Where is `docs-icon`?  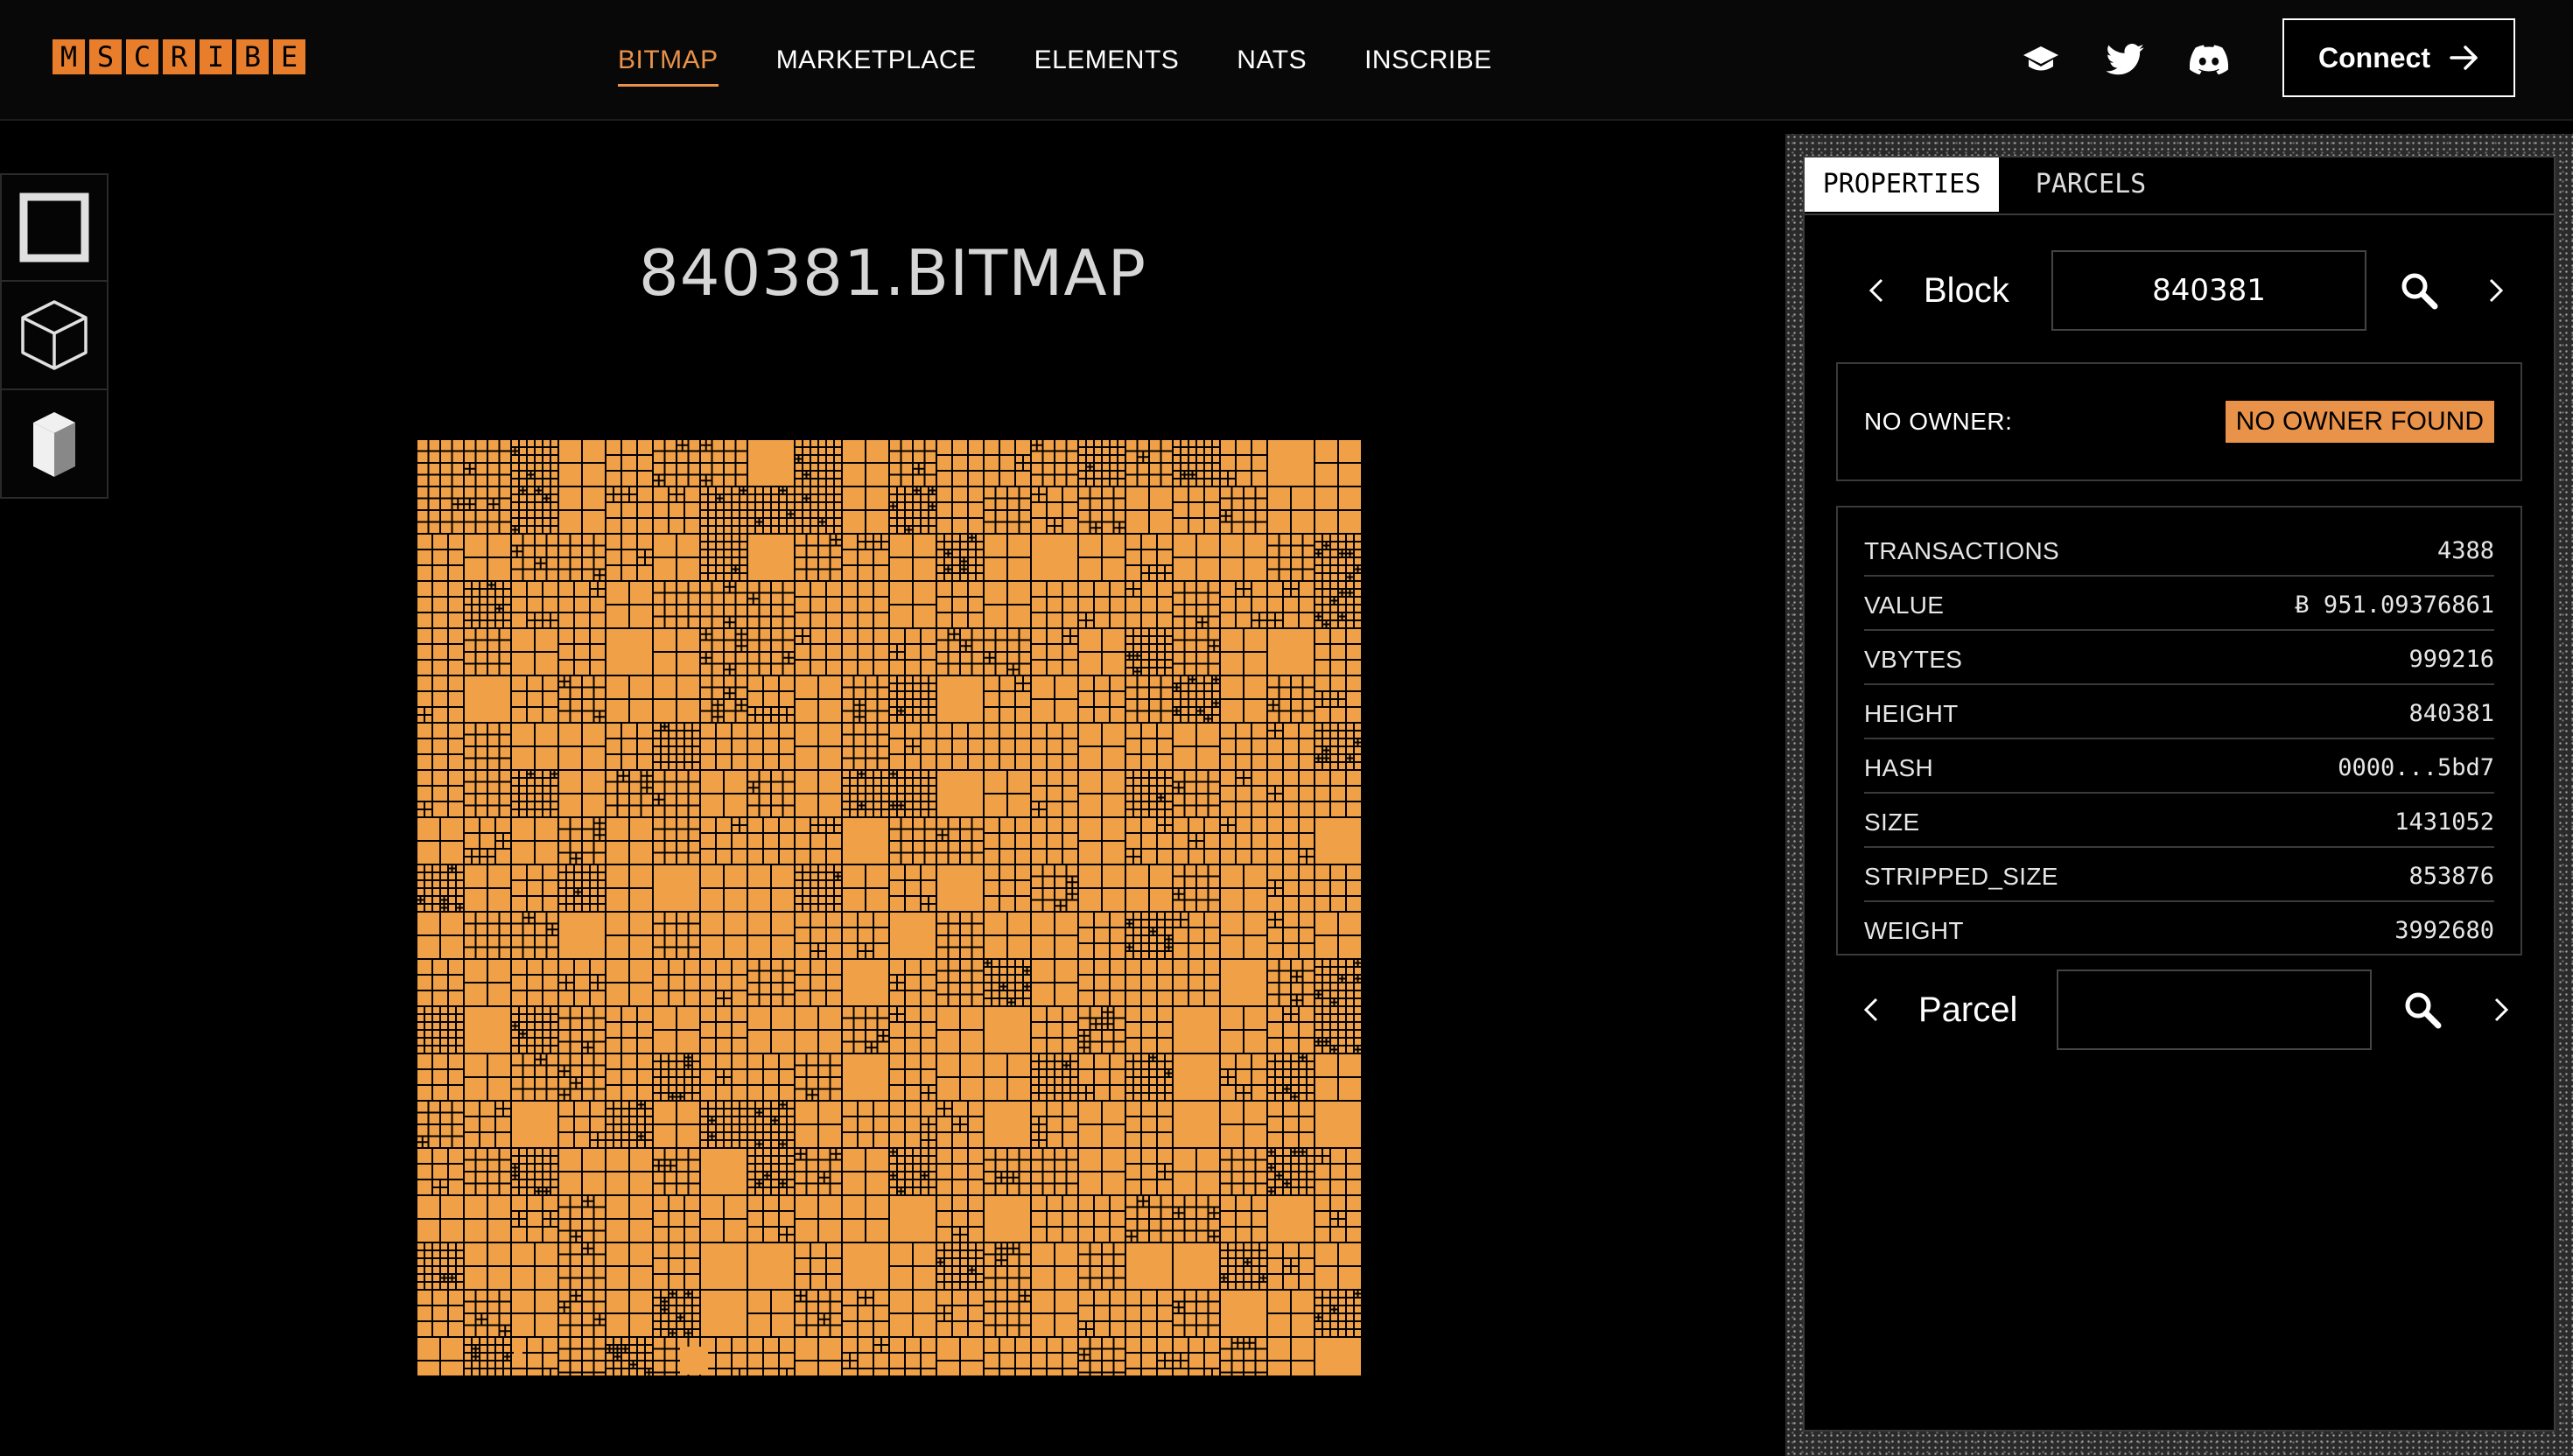 docs-icon is located at coordinates (2041, 59).